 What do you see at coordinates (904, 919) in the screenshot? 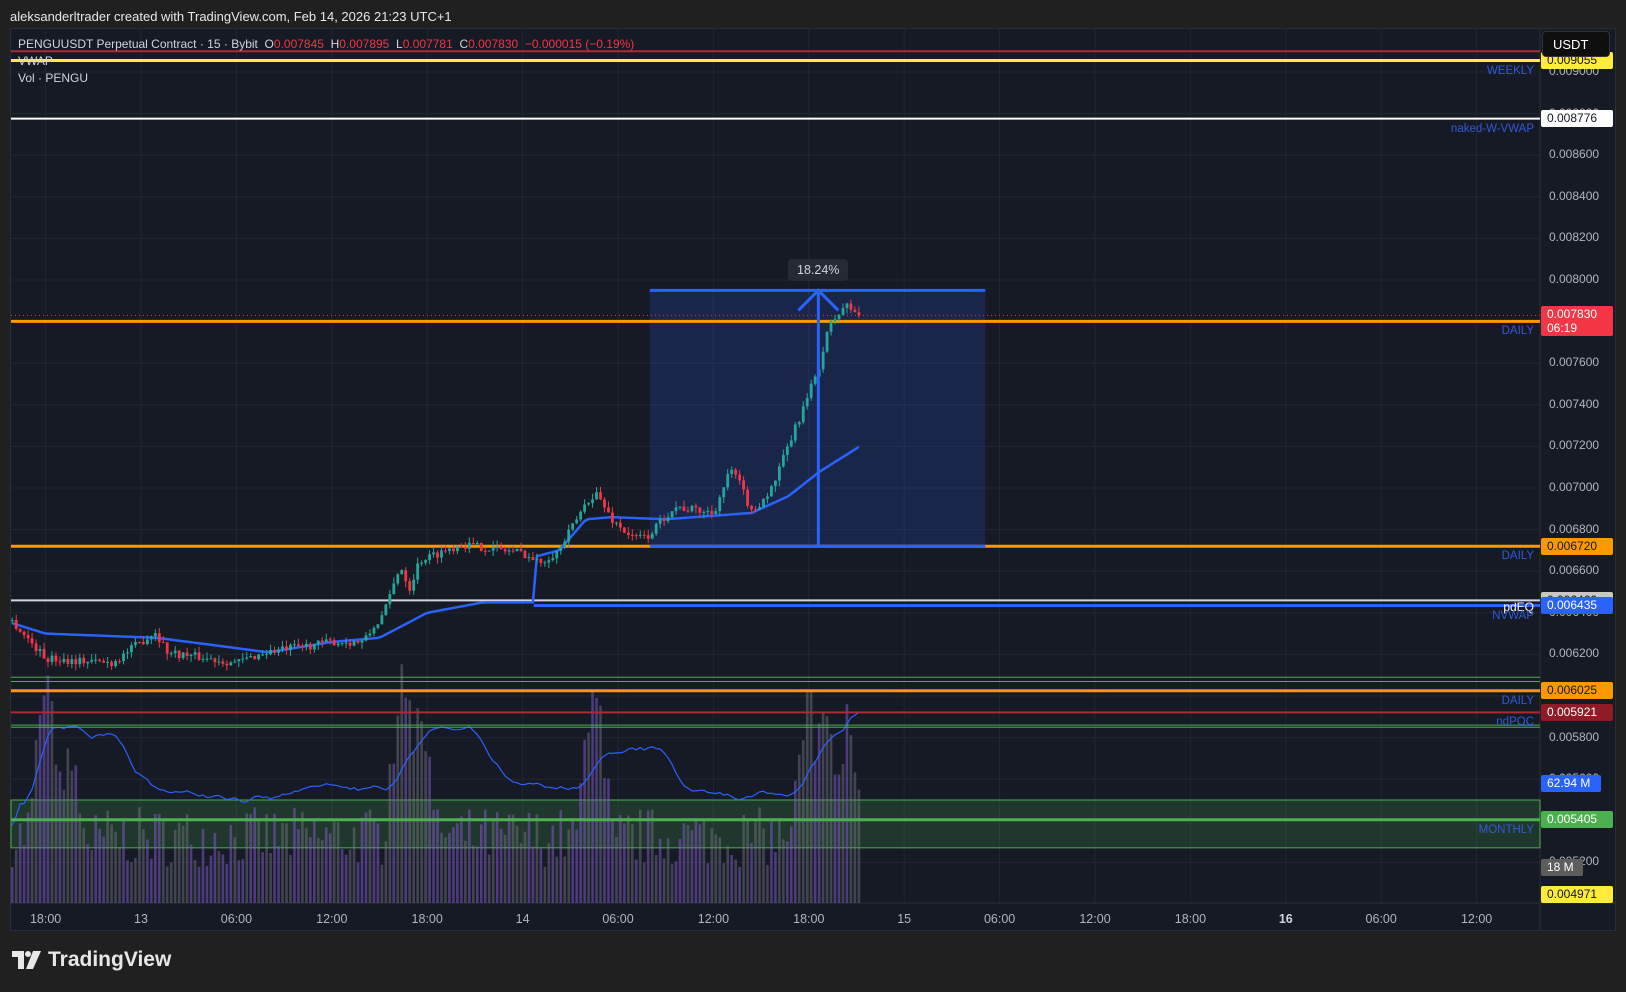
I see `time-tick-label: 15` at bounding box center [904, 919].